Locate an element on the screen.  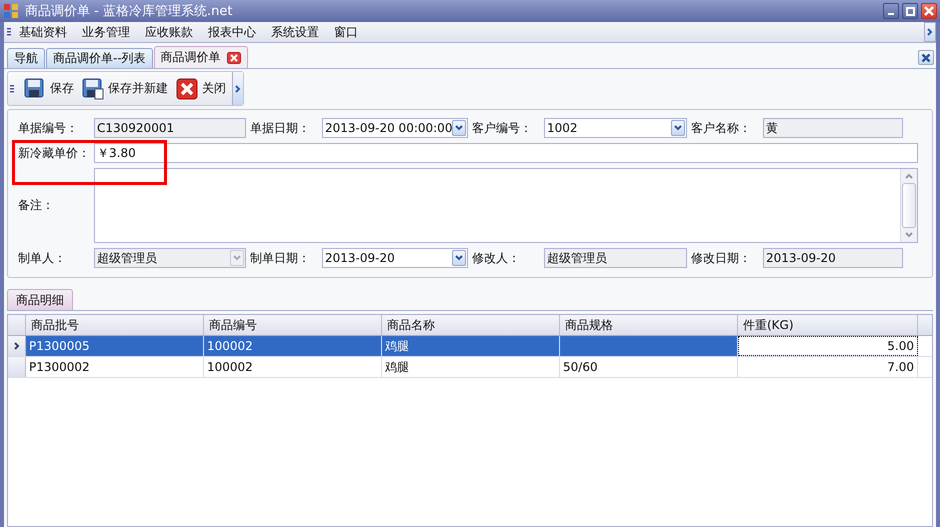
combo-box: 2013-09-20 is located at coordinates (395, 258).